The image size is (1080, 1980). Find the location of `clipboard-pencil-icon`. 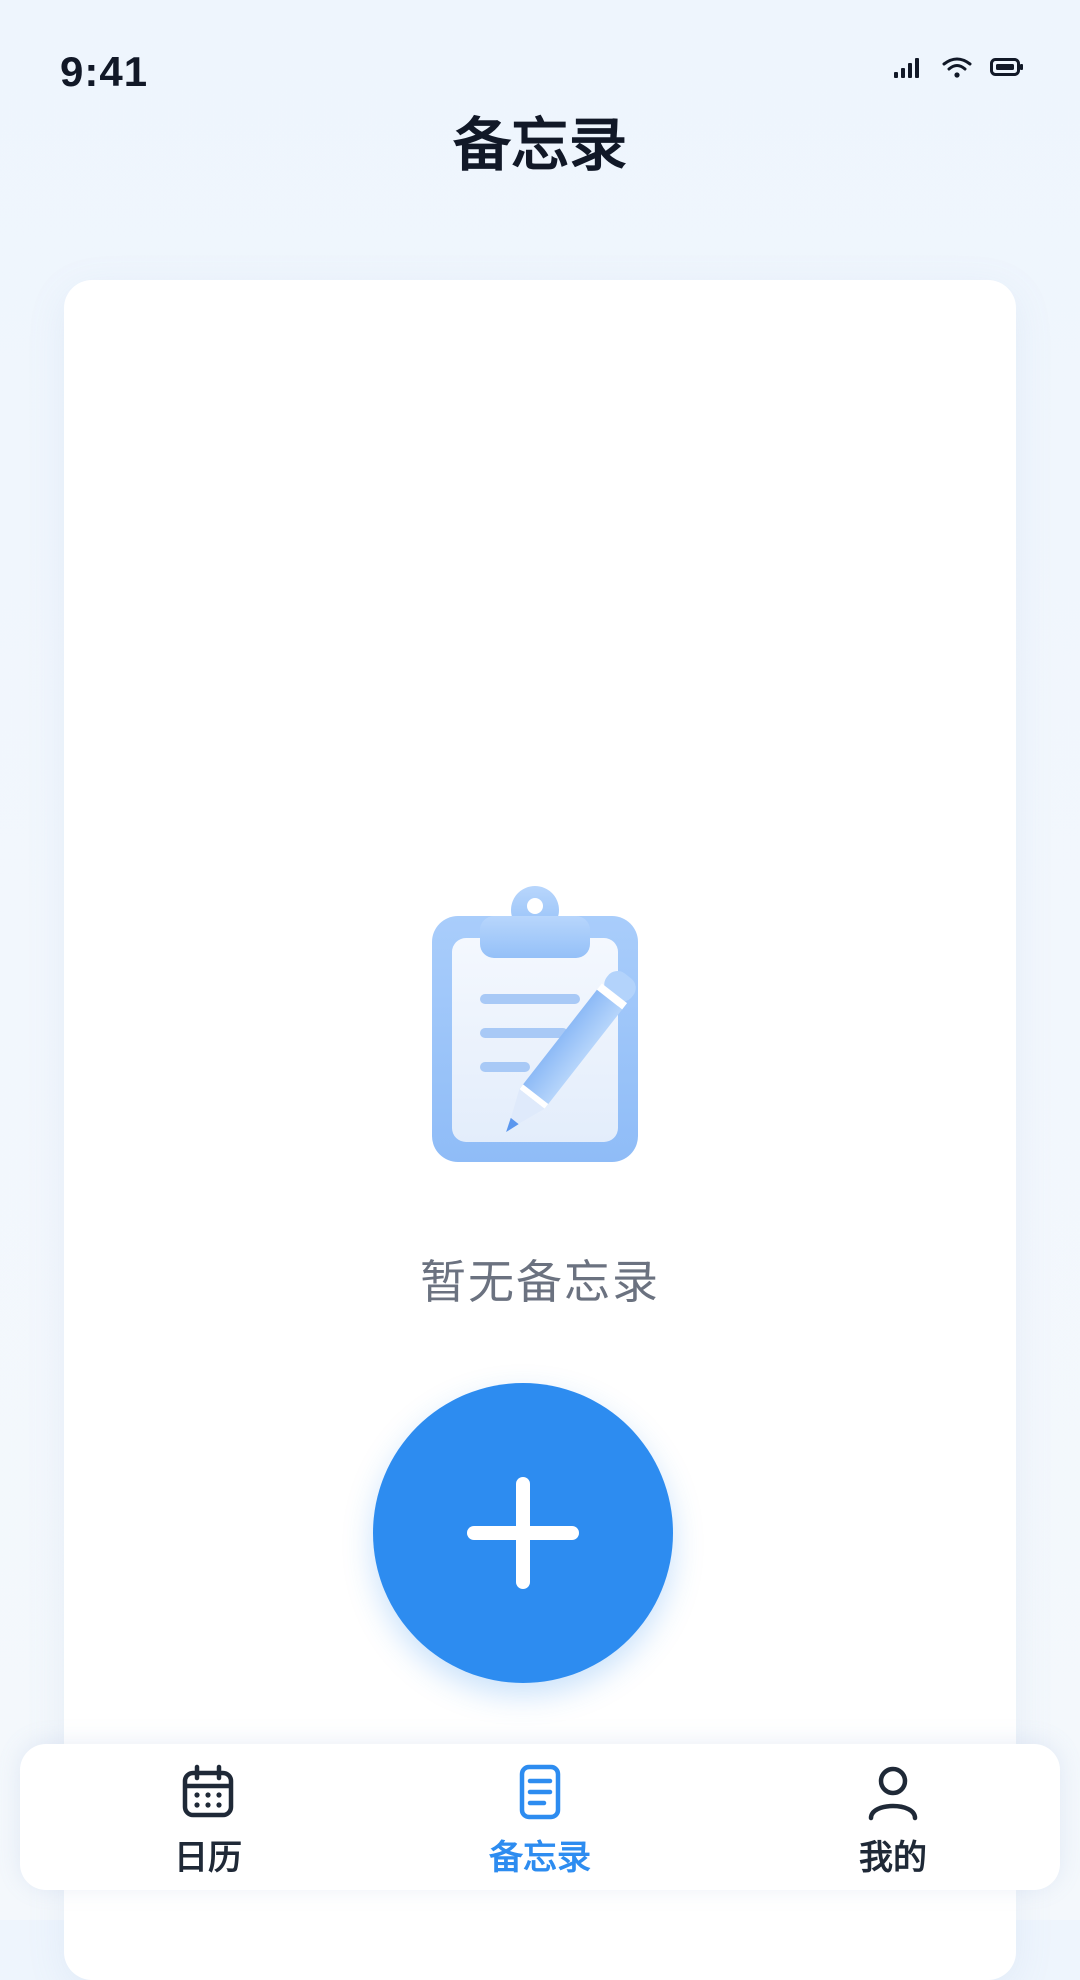

clipboard-pencil-icon is located at coordinates (550, 1025).